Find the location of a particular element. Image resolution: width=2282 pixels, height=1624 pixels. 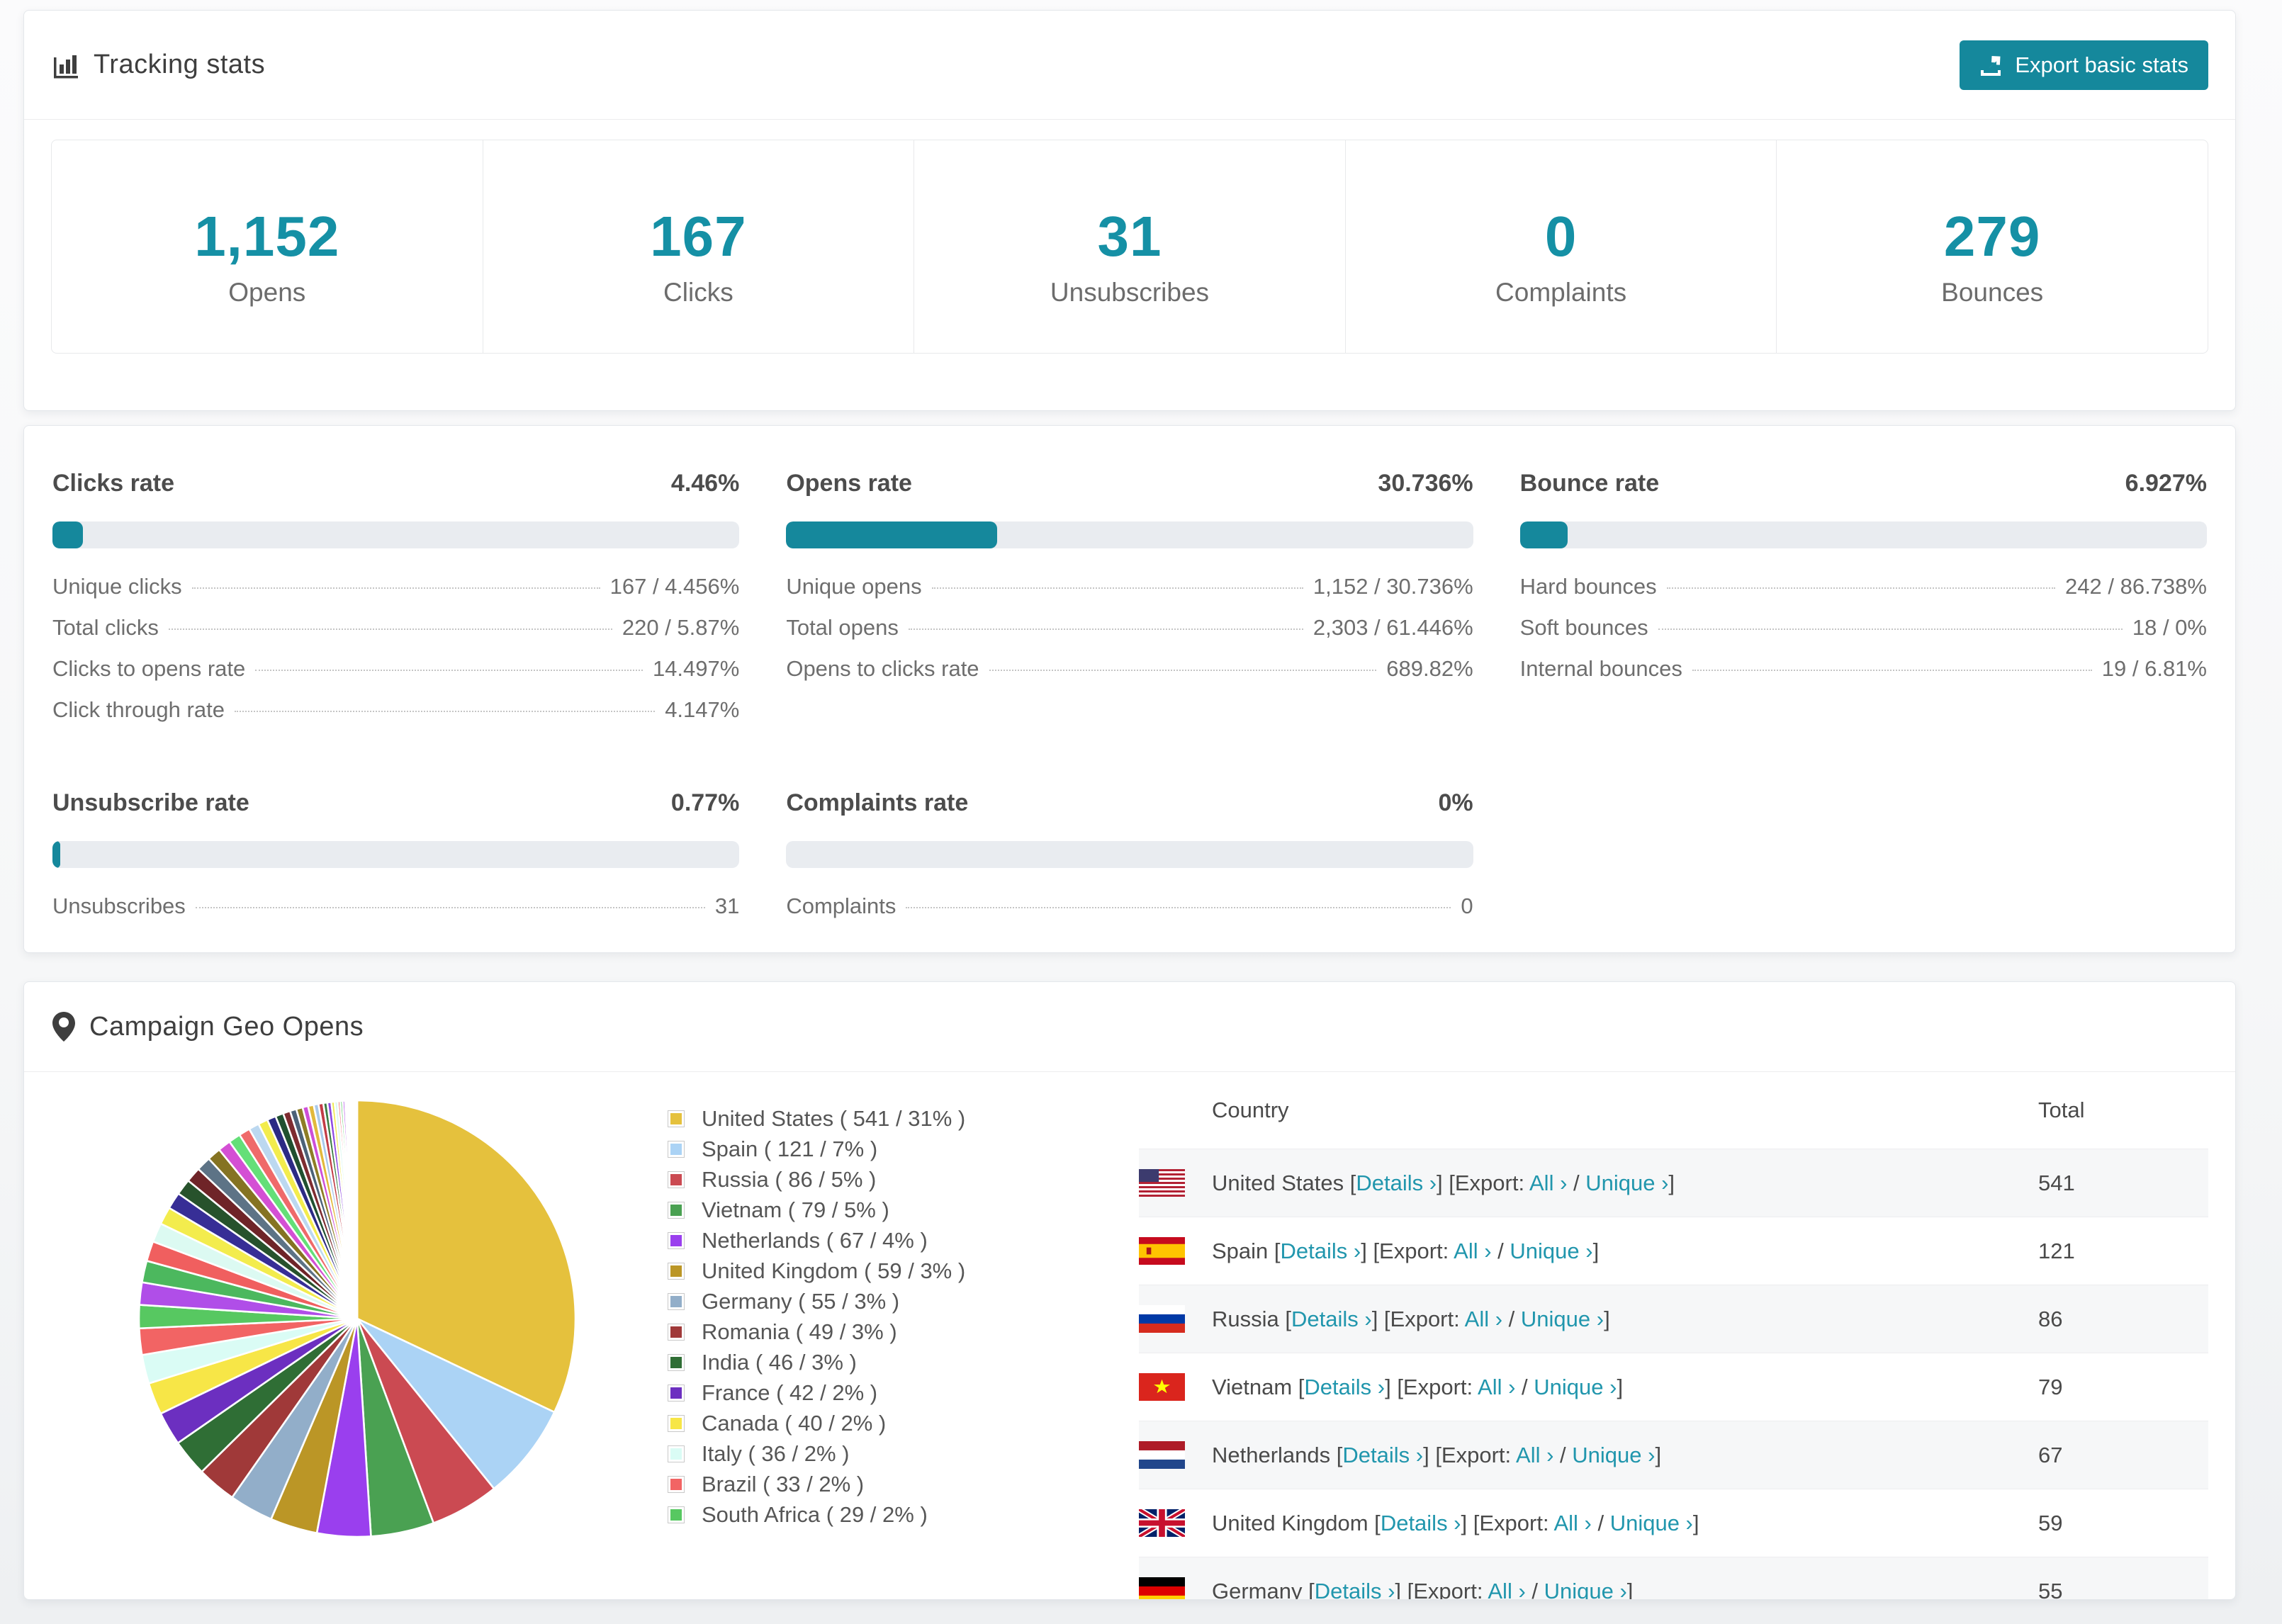

stat-value: 0 is located at coordinates (1561, 236).